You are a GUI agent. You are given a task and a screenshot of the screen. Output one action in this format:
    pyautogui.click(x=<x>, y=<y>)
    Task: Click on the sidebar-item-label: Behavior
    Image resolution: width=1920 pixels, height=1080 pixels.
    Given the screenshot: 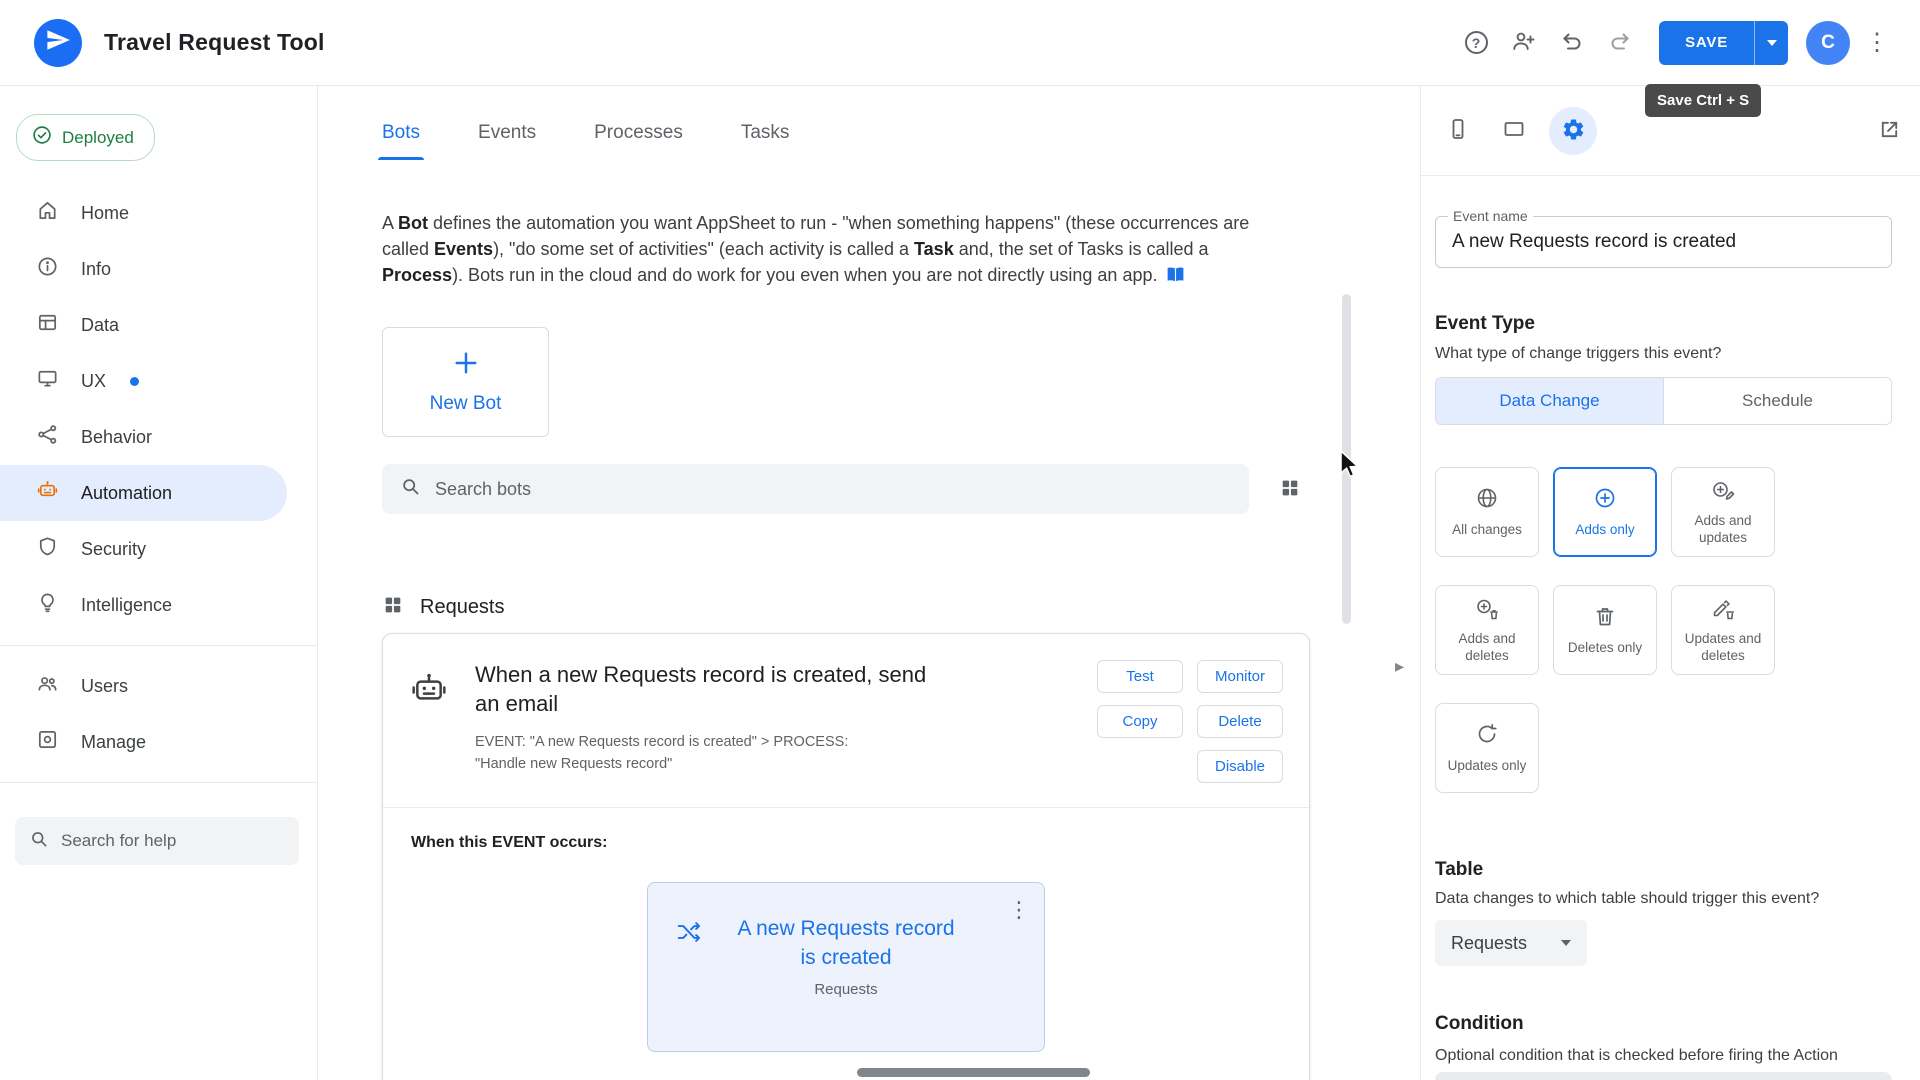 What is the action you would take?
    pyautogui.click(x=117, y=436)
    